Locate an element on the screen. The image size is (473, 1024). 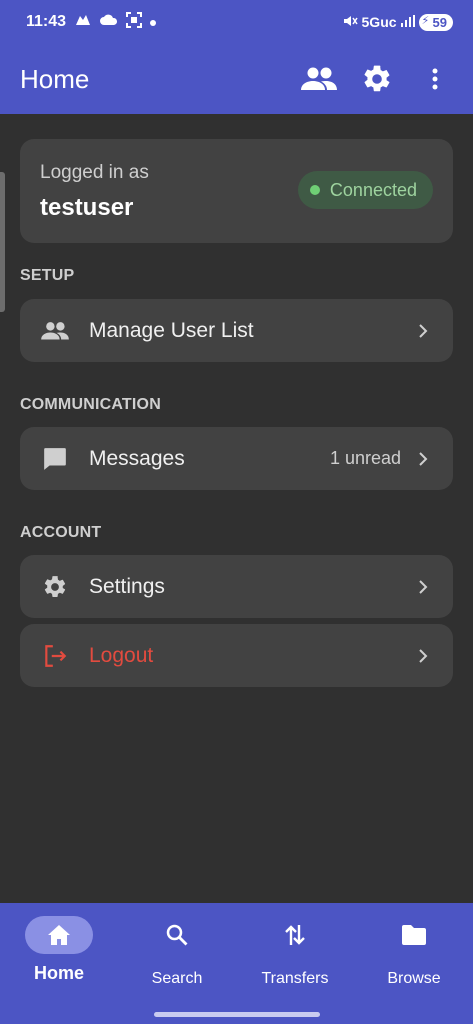
status-dot-icon is located at coordinates (314, 190).